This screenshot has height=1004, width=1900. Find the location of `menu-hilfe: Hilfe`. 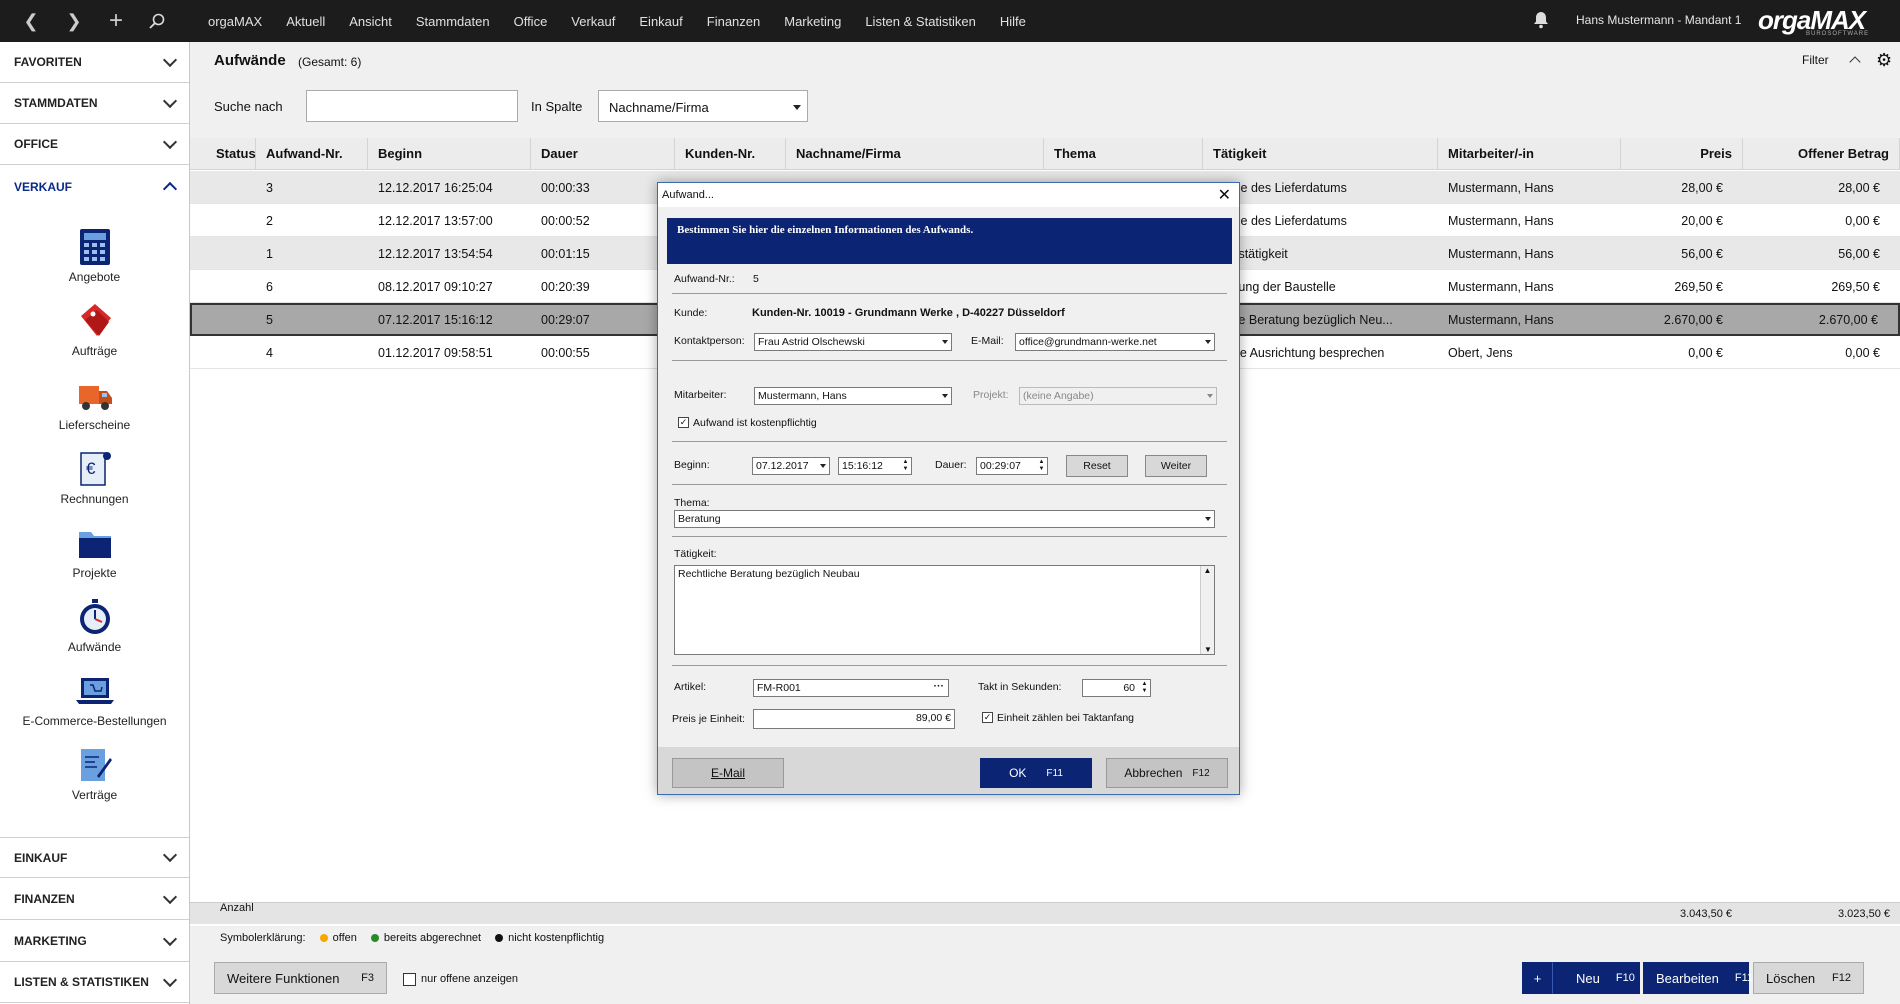

menu-hilfe: Hilfe is located at coordinates (1013, 21).